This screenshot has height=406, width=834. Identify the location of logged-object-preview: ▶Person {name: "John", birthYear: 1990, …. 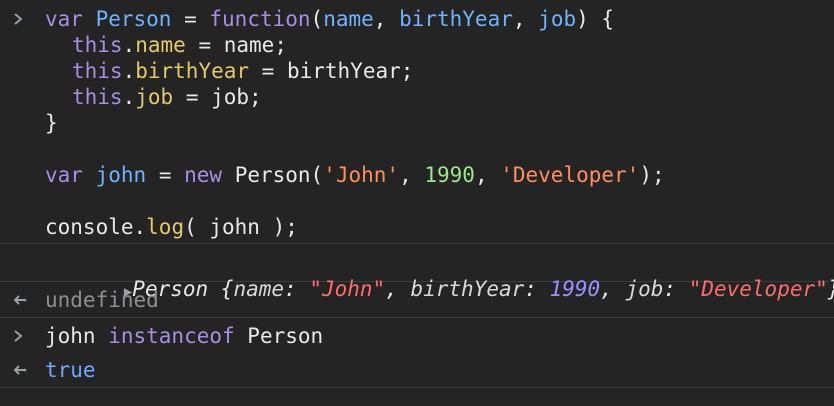
(417, 275).